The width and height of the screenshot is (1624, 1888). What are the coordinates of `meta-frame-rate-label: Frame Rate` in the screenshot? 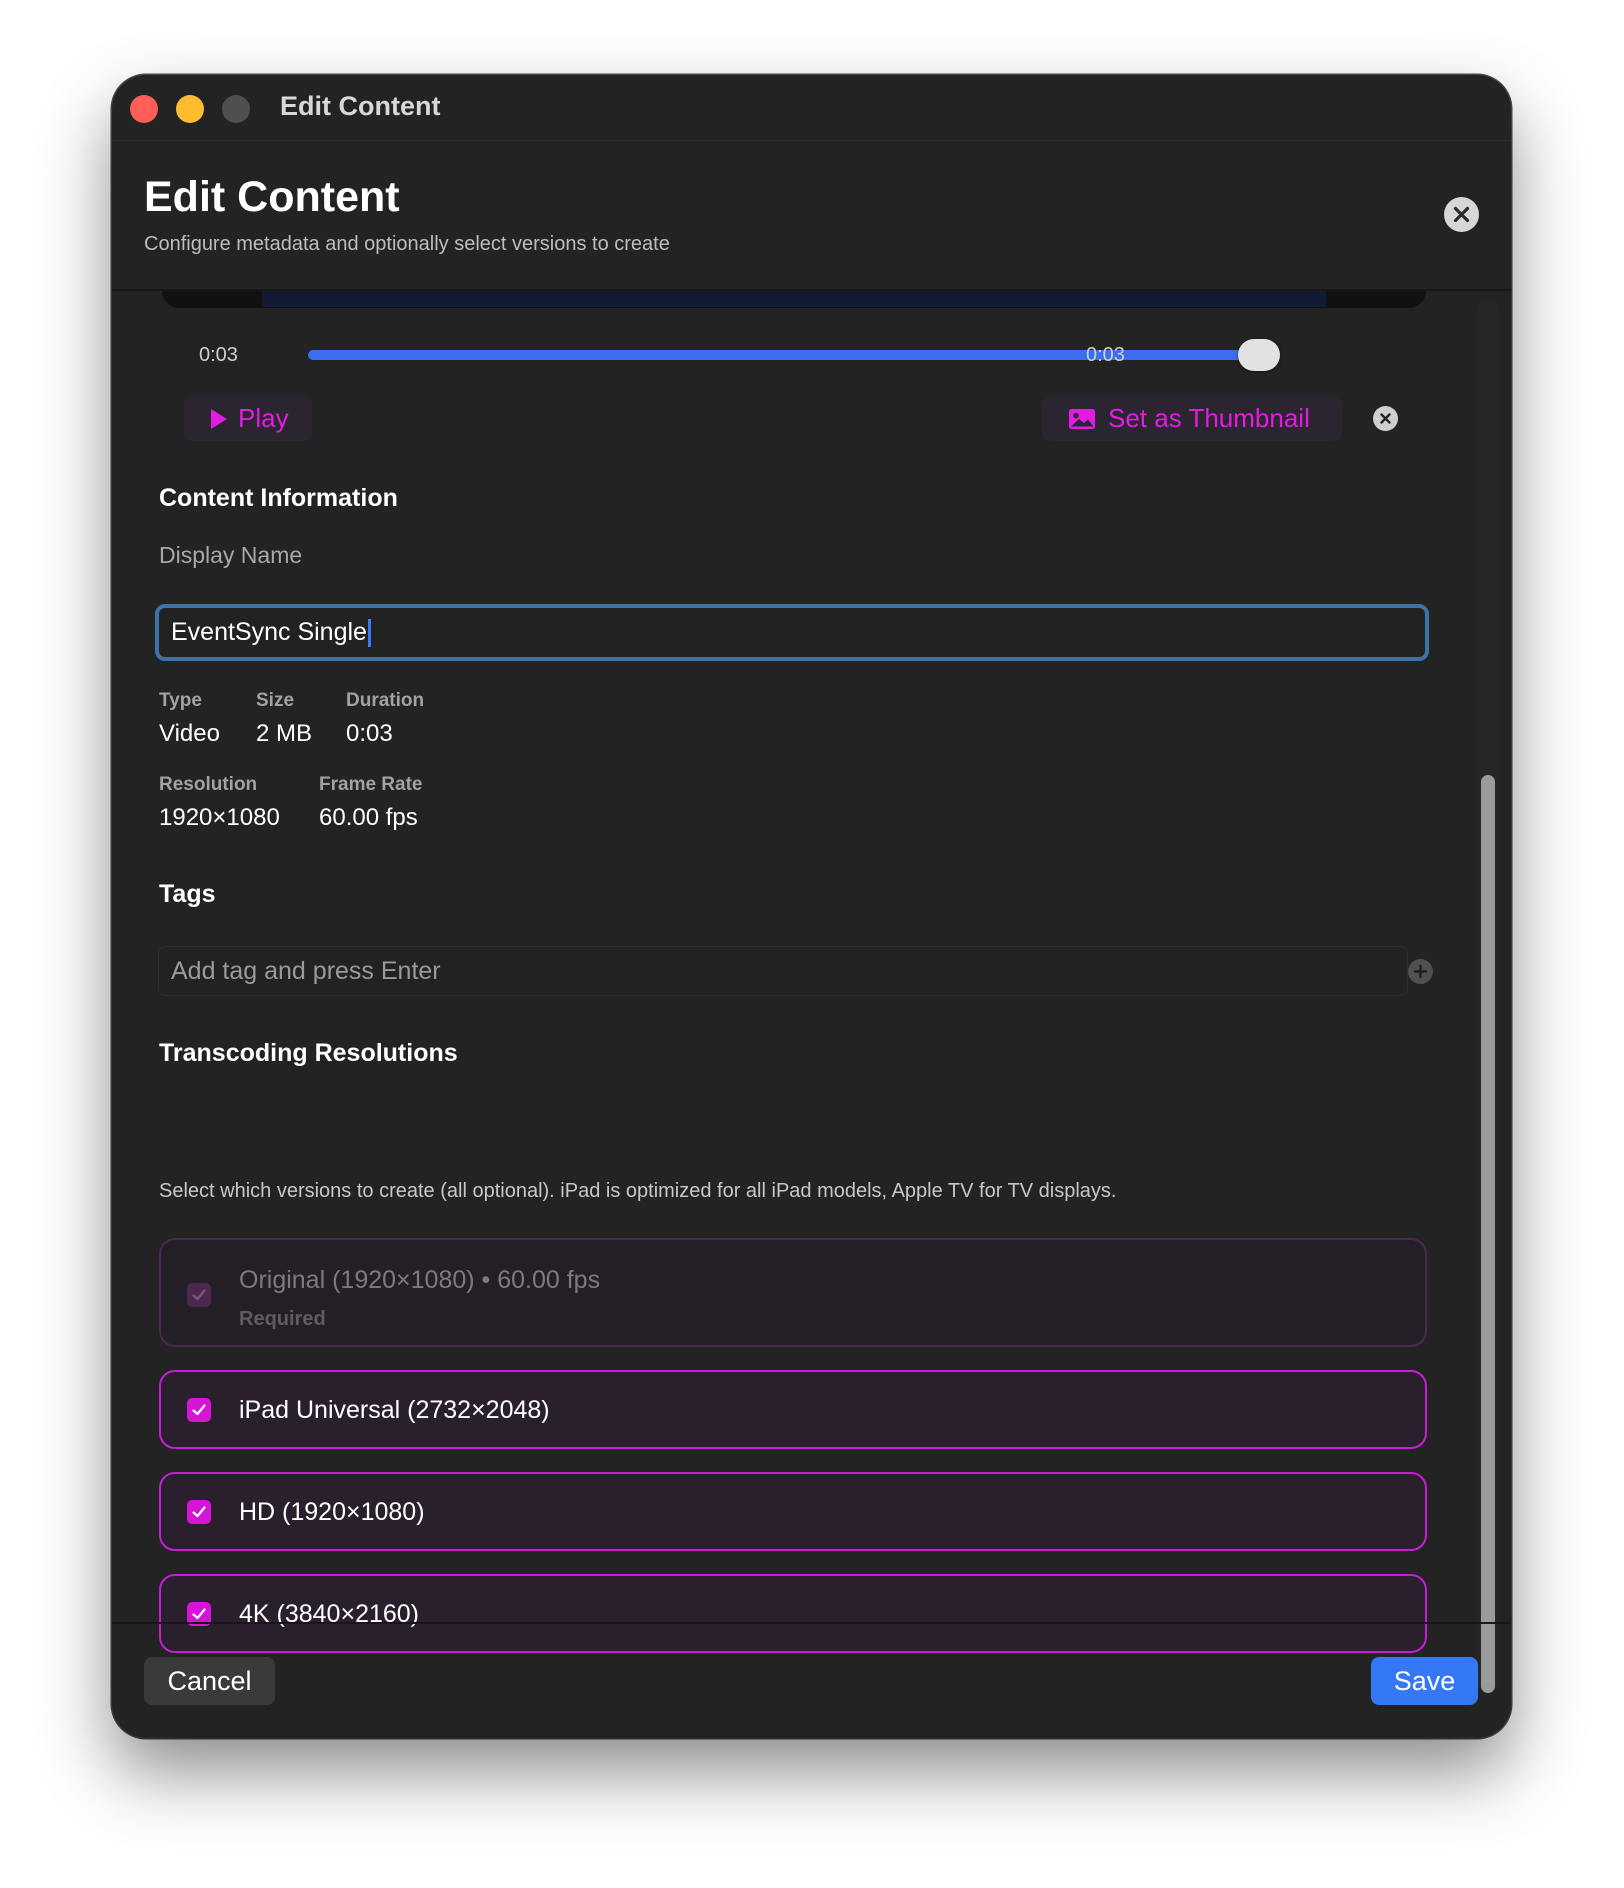 It's located at (371, 784).